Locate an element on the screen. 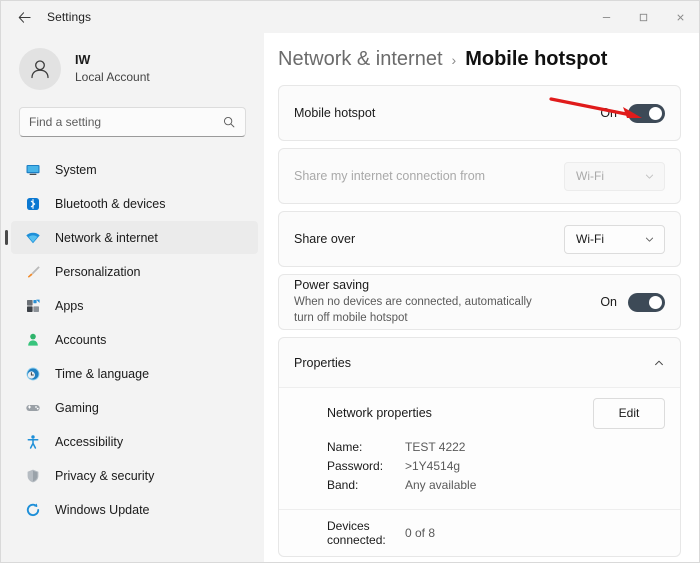 Image resolution: width=700 pixels, height=563 pixels. network-properties-label: Network properties is located at coordinates (379, 413).